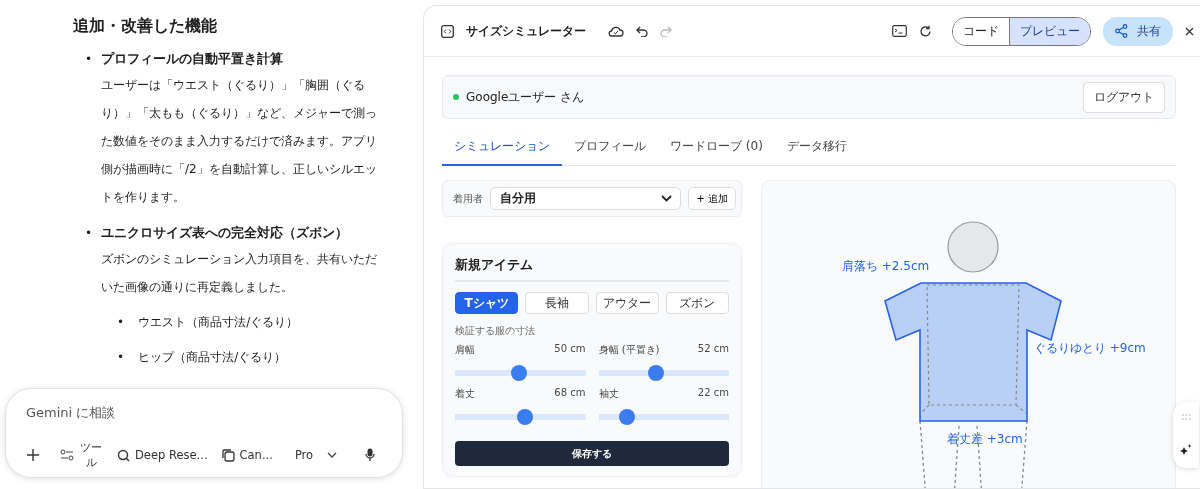 The width and height of the screenshot is (1200, 489). Describe the element at coordinates (627, 303) in the screenshot. I see `type-button: アウター` at that location.